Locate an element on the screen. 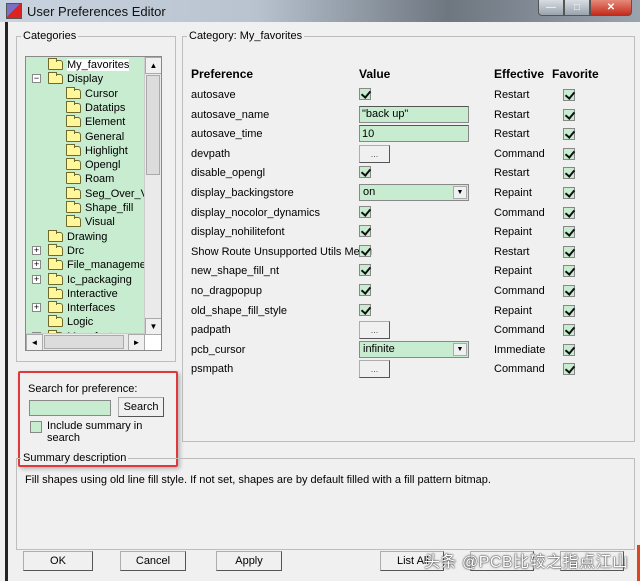 The width and height of the screenshot is (640, 581). include-summary-label: Include summary in search is located at coordinates (95, 432).